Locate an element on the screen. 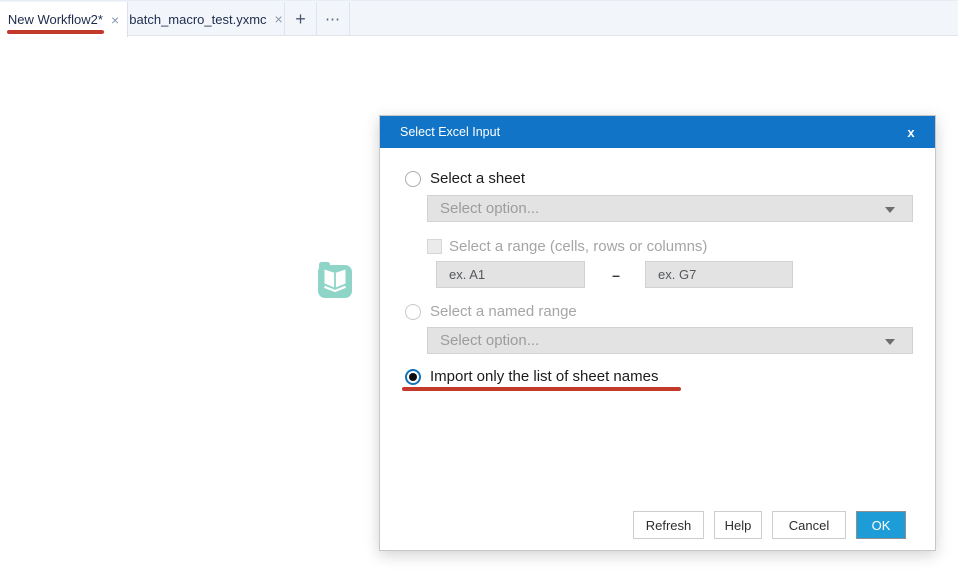  refresh-button: Refresh is located at coordinates (668, 525).